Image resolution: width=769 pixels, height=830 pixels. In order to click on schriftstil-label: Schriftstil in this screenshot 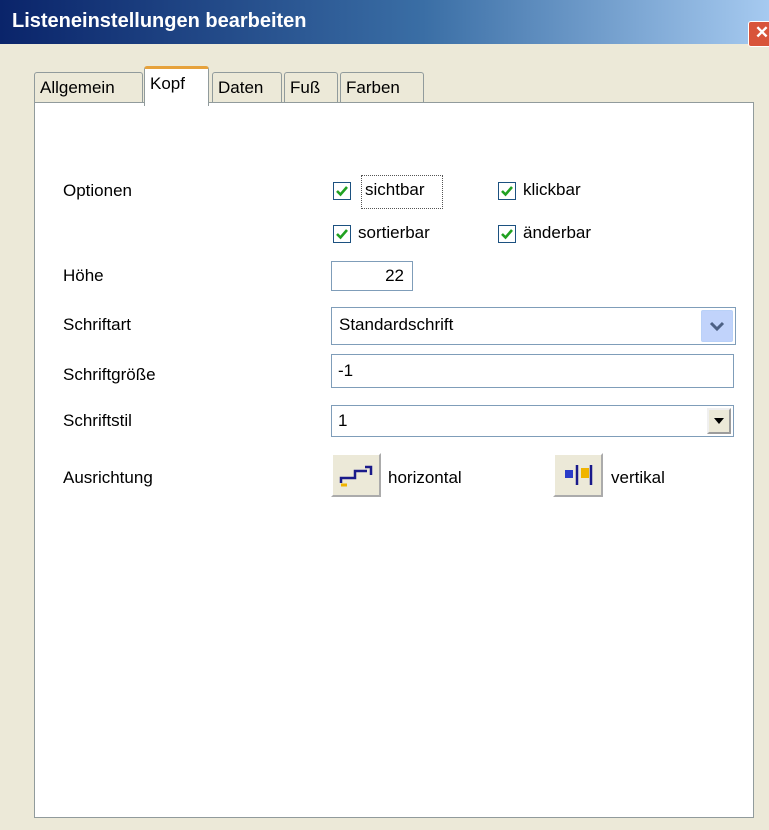, I will do `click(97, 420)`.